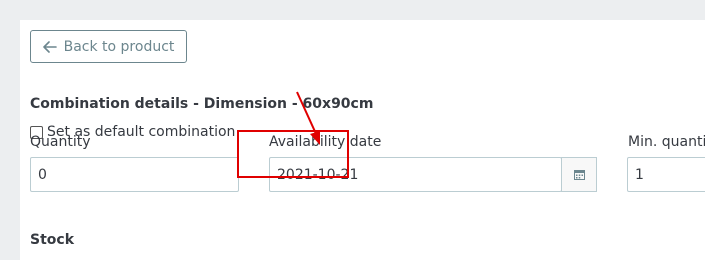 The height and width of the screenshot is (260, 705). What do you see at coordinates (119, 46) in the screenshot?
I see `back-to-product-label: Back to product` at bounding box center [119, 46].